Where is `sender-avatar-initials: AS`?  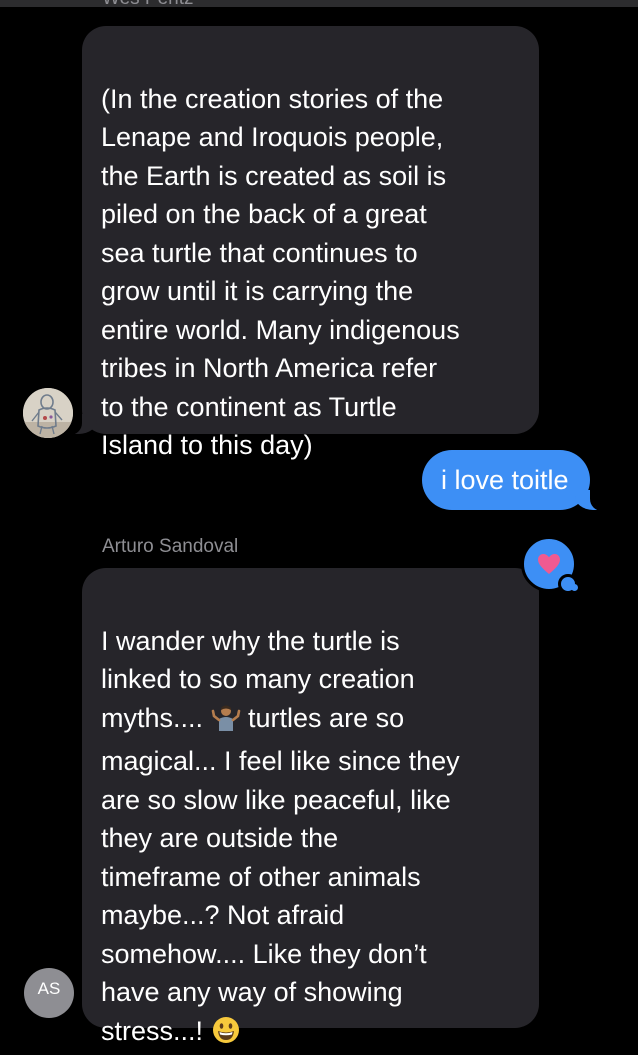
sender-avatar-initials: AS is located at coordinates (49, 993).